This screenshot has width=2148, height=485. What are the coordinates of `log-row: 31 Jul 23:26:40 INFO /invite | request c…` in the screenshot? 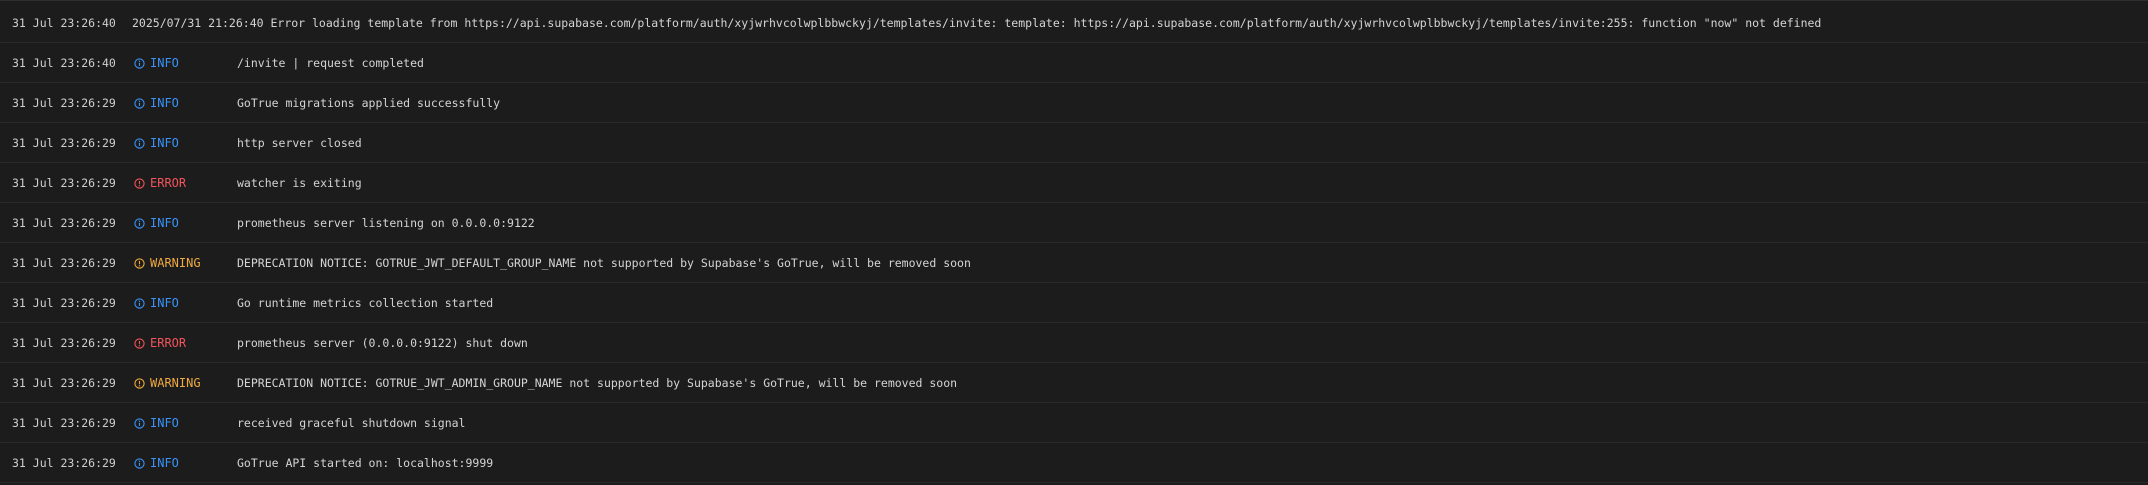 It's located at (1074, 63).